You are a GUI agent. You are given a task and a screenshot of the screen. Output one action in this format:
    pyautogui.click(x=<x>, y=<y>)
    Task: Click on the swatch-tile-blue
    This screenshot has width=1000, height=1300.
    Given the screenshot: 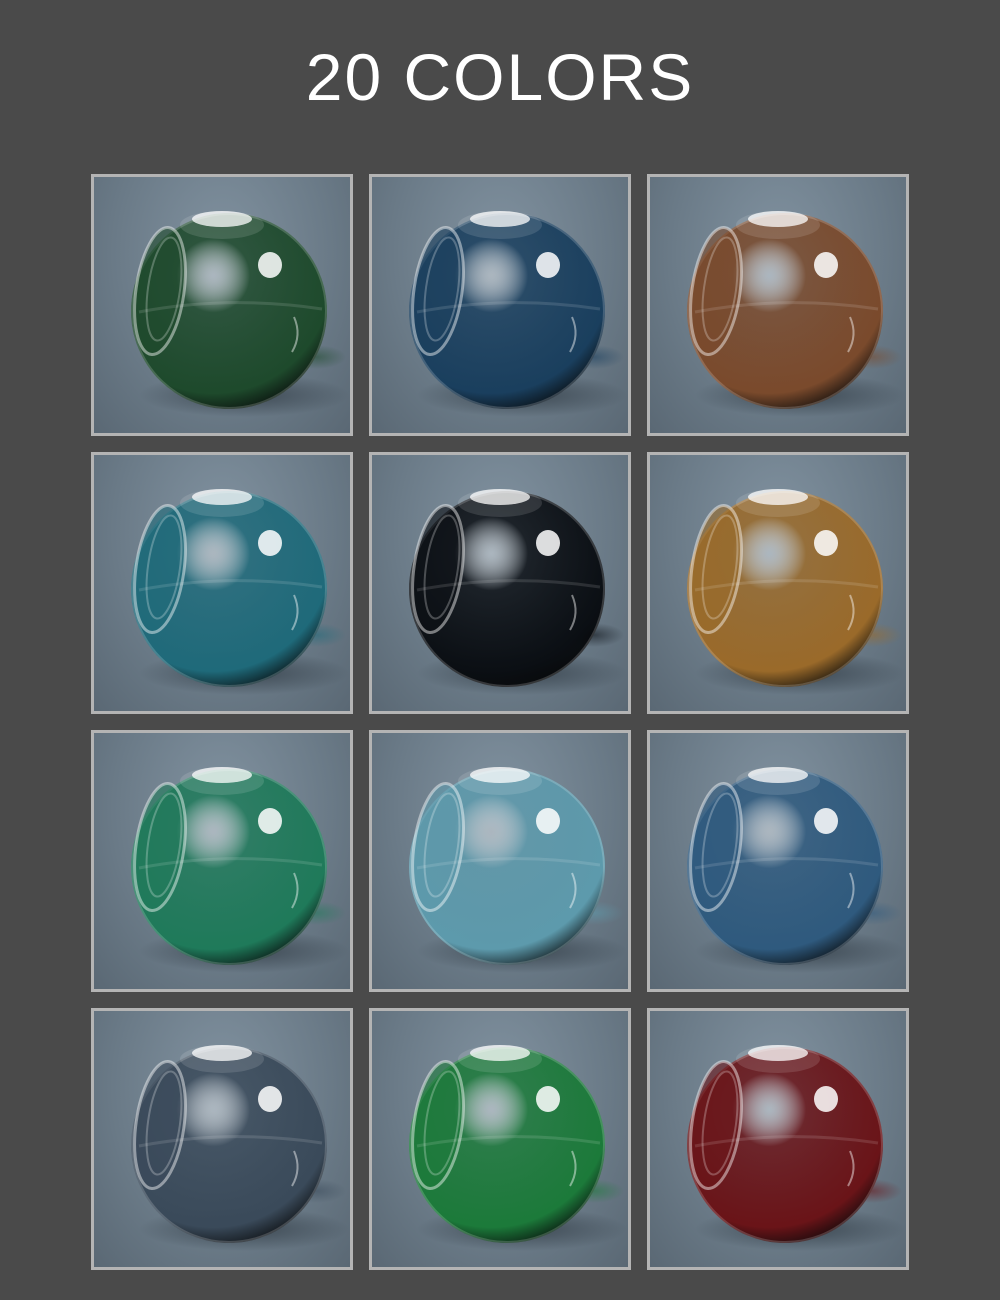 What is the action you would take?
    pyautogui.click(x=500, y=305)
    